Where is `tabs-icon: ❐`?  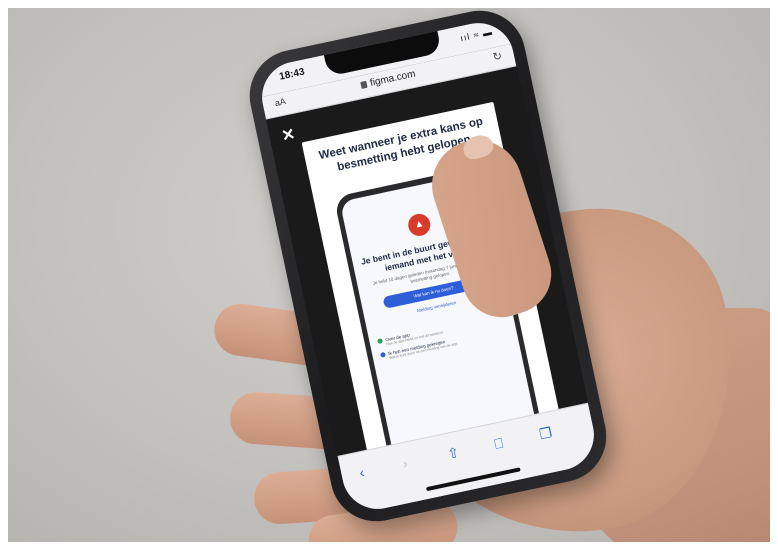
tabs-icon: ❐ is located at coordinates (546, 433).